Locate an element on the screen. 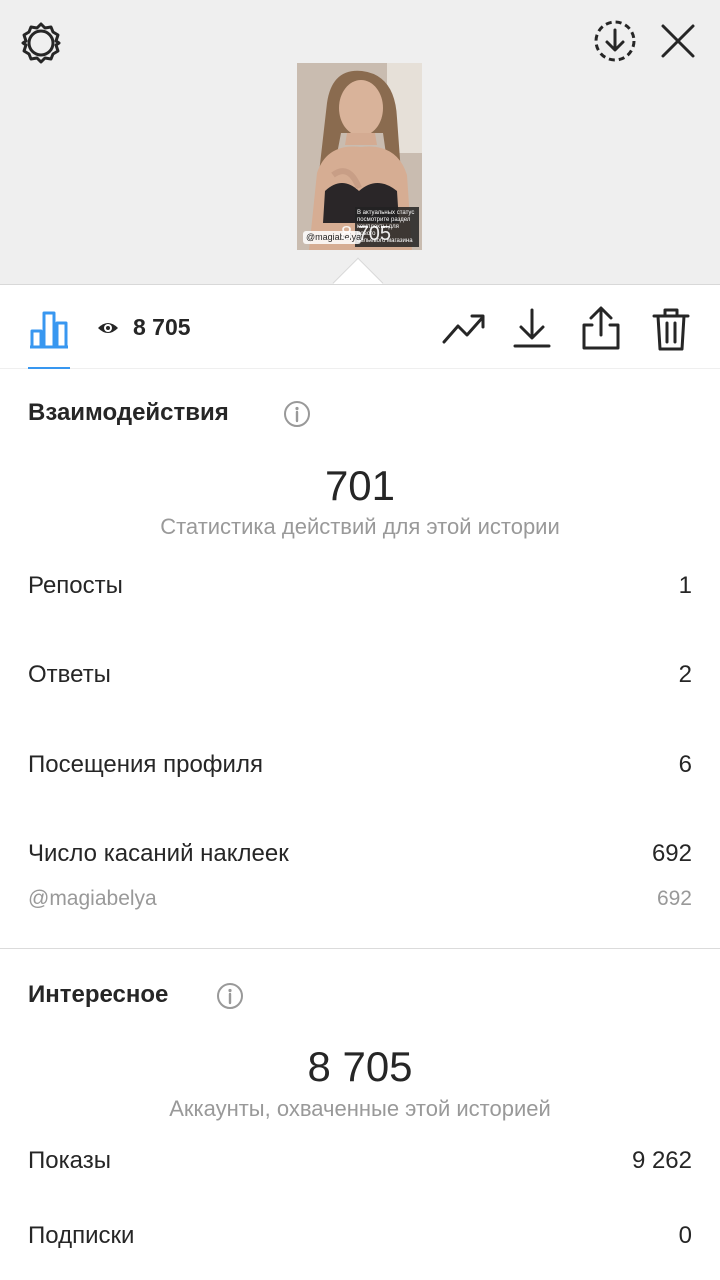 The image size is (720, 1280). trash-icon is located at coordinates (671, 329).